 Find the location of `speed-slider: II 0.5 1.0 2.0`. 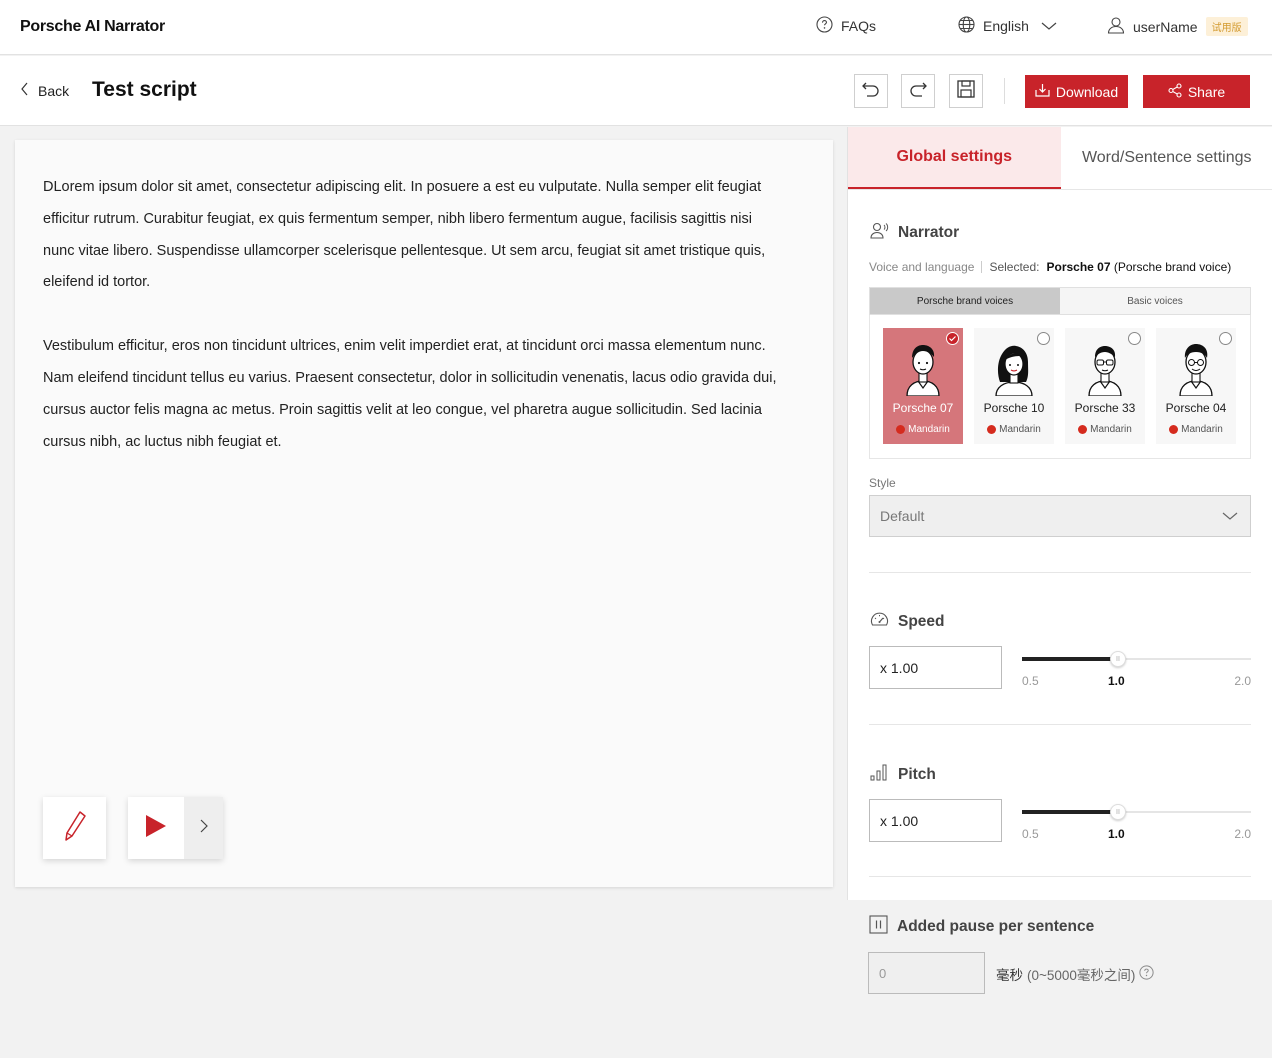

speed-slider: II 0.5 1.0 2.0 is located at coordinates (1136, 669).